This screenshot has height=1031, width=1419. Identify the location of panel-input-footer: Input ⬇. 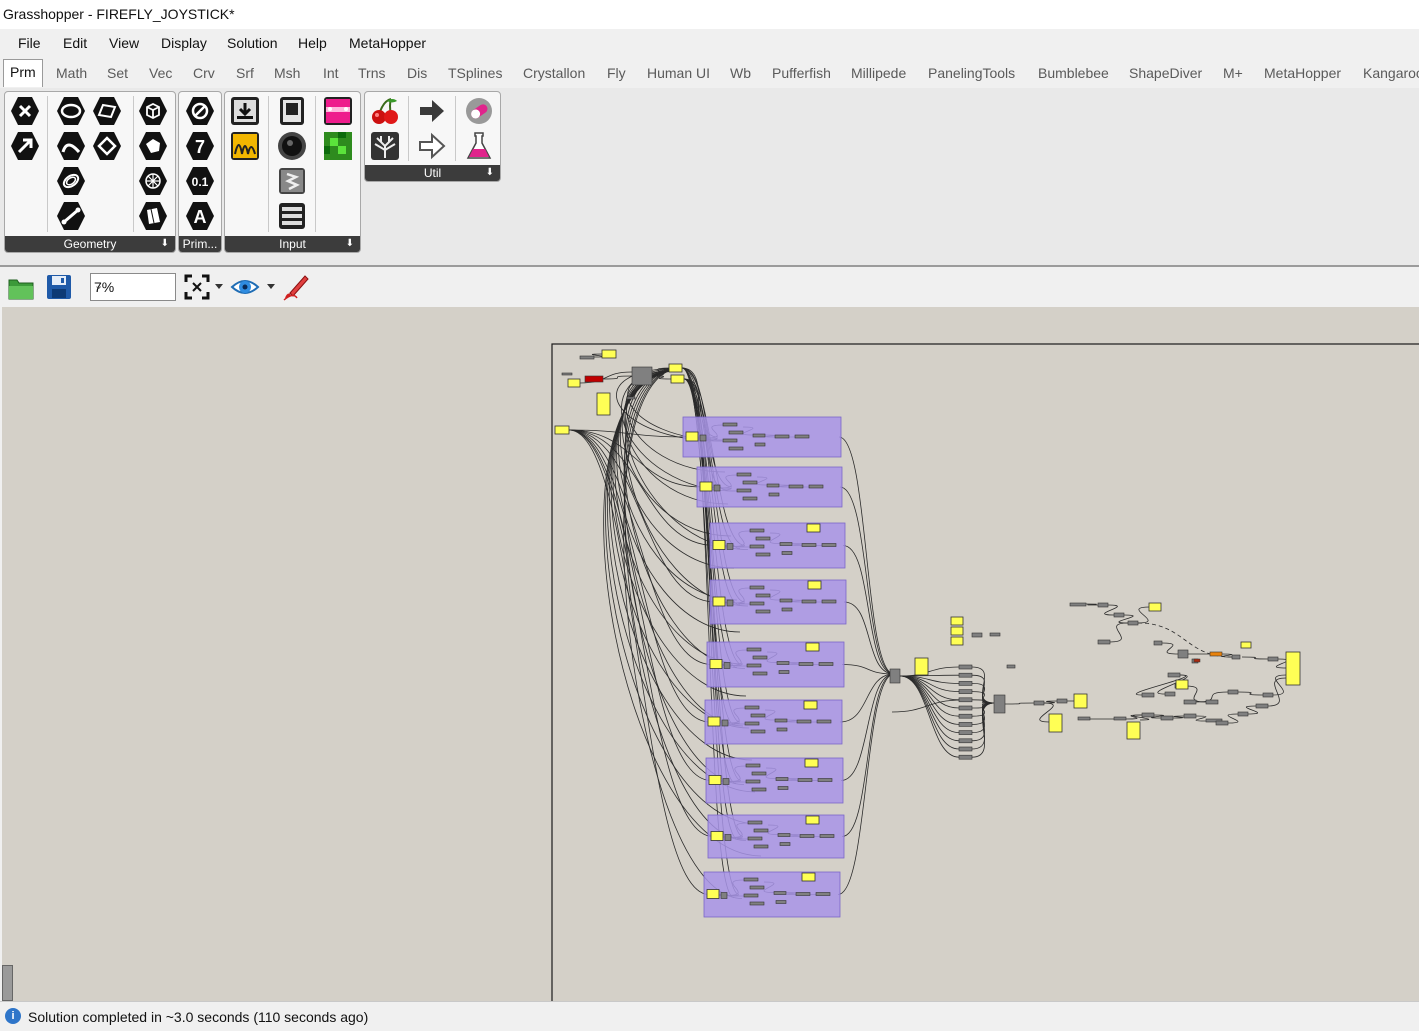
(292, 244).